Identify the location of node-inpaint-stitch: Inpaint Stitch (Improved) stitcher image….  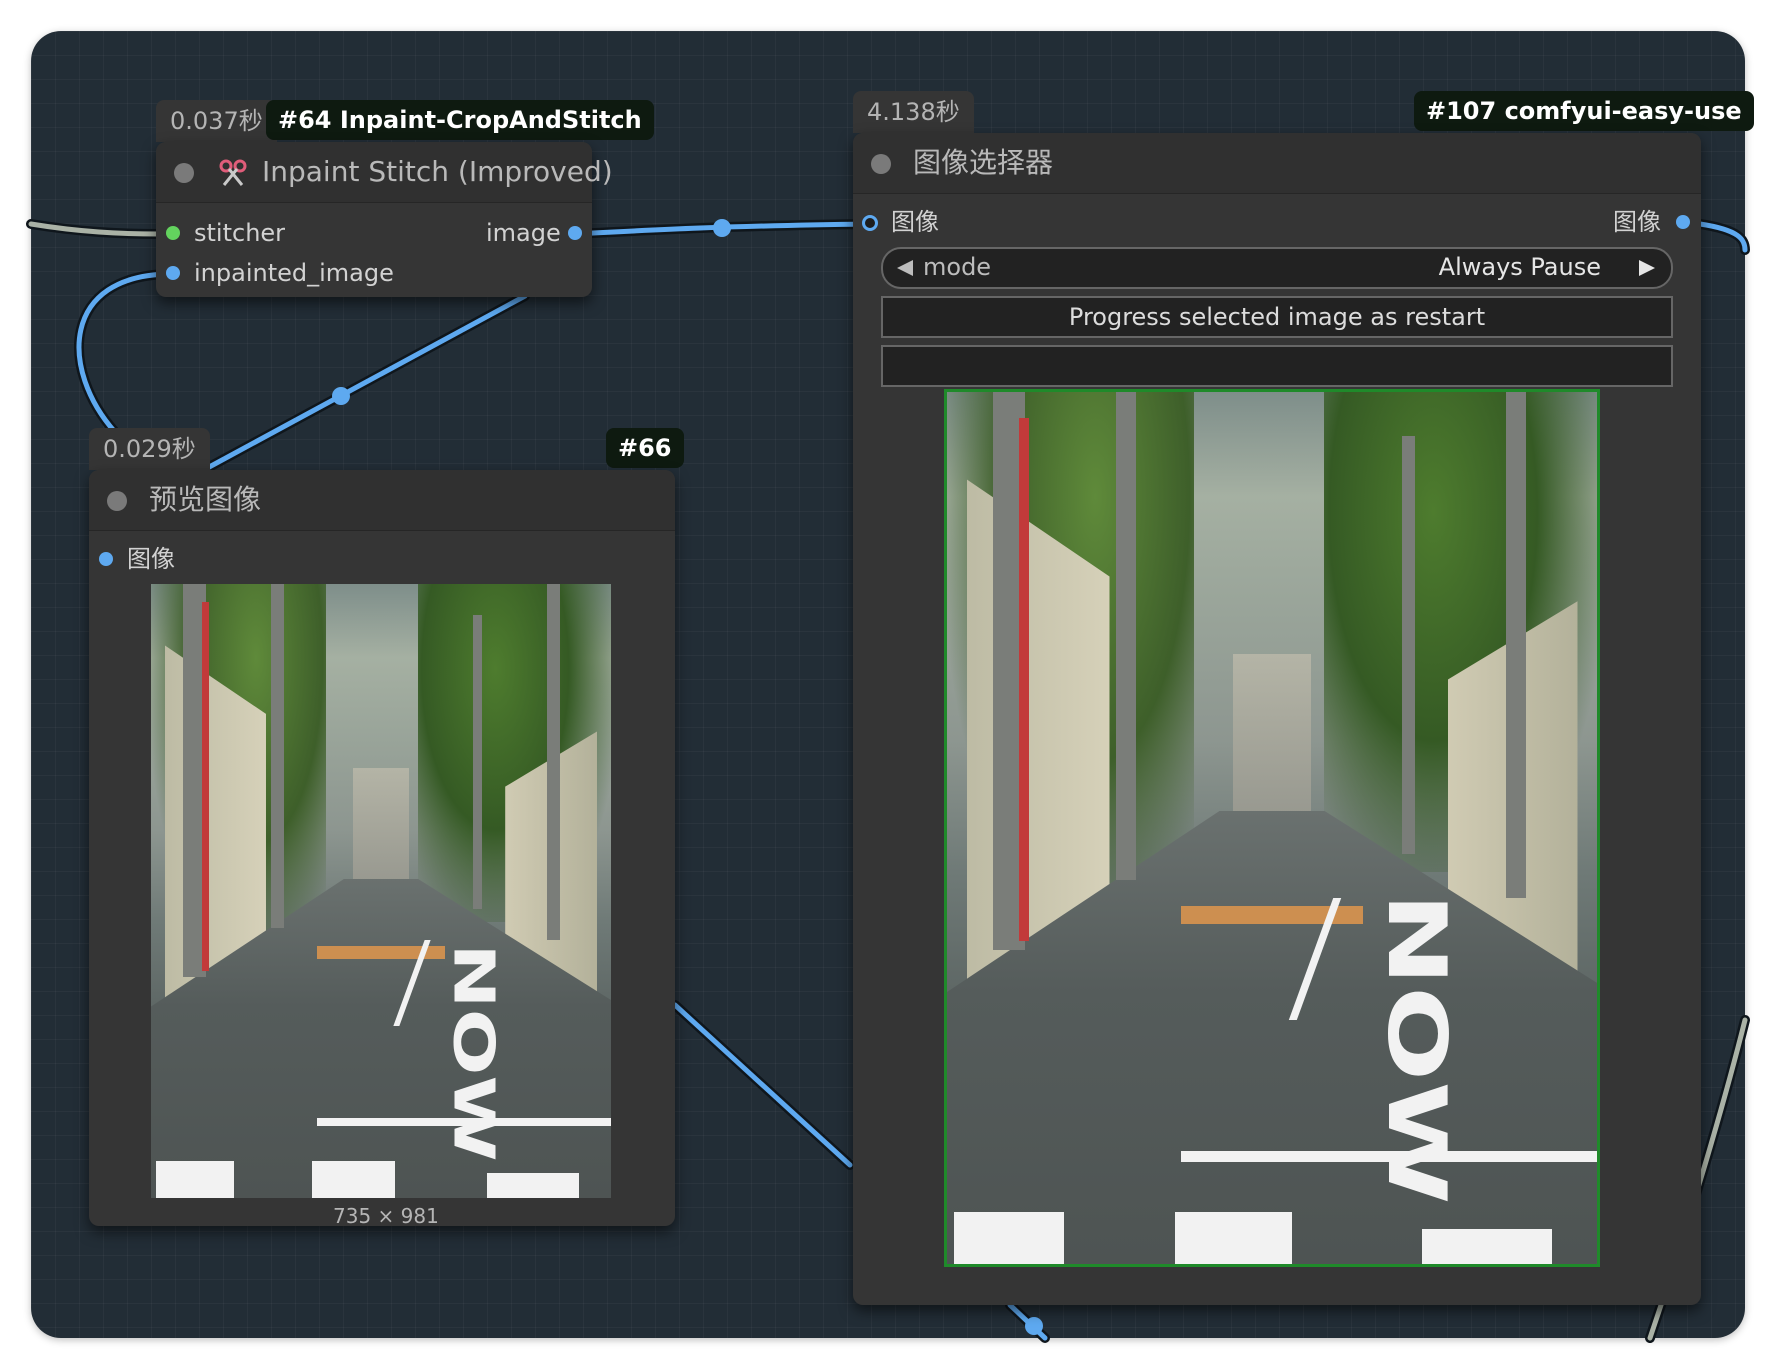
(384, 219).